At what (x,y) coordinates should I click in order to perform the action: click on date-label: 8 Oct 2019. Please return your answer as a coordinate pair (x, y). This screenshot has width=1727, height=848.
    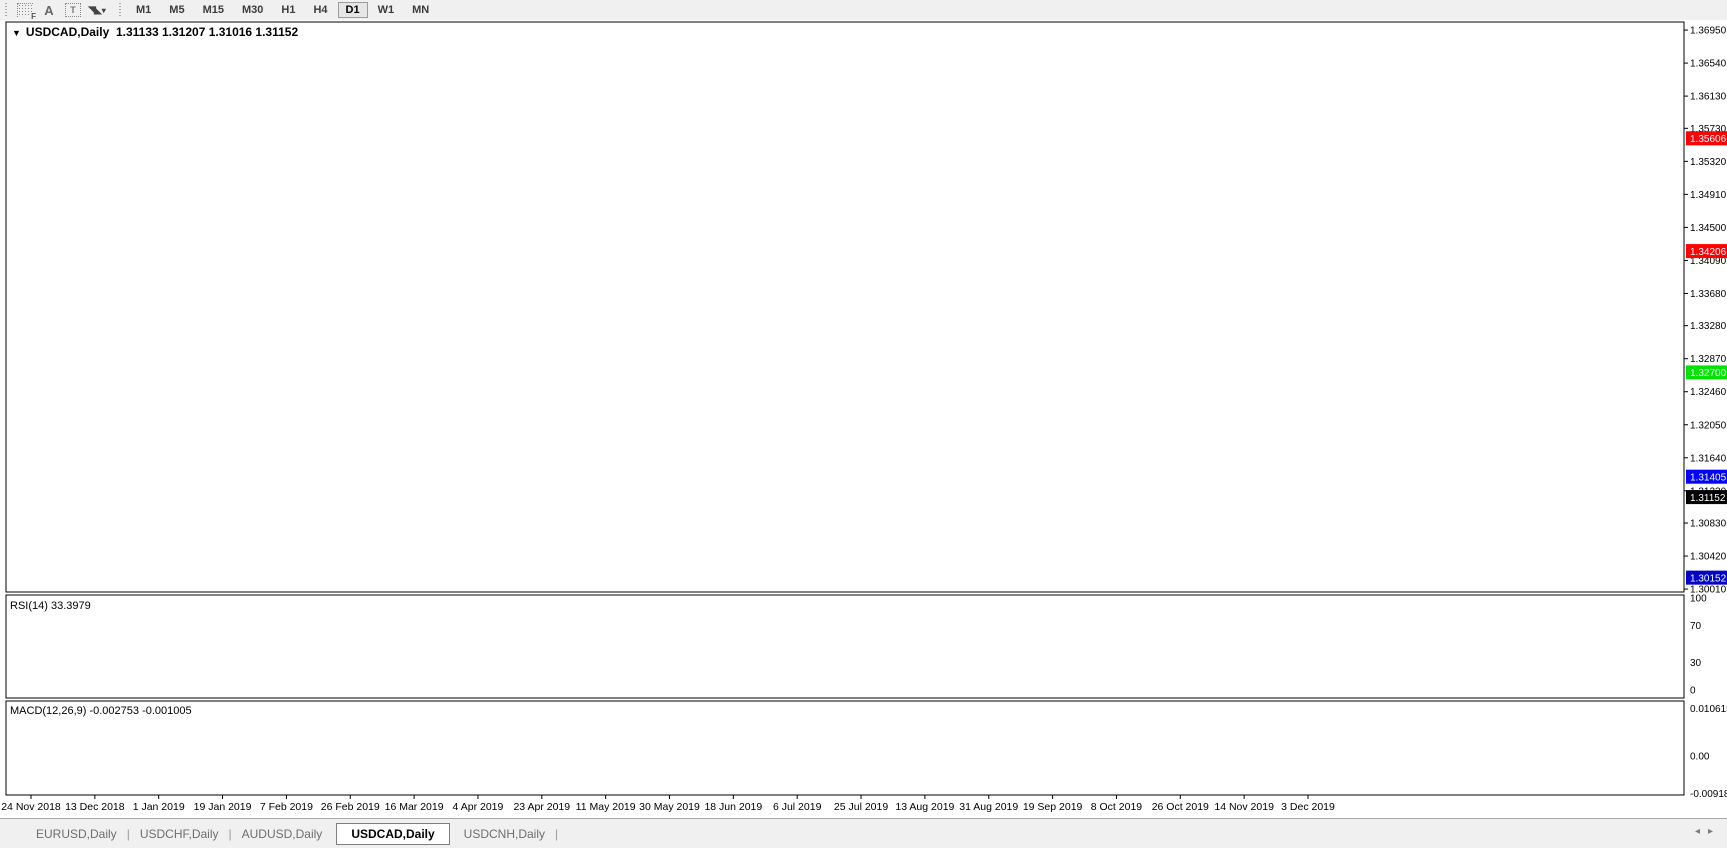
    Looking at the image, I should click on (1117, 807).